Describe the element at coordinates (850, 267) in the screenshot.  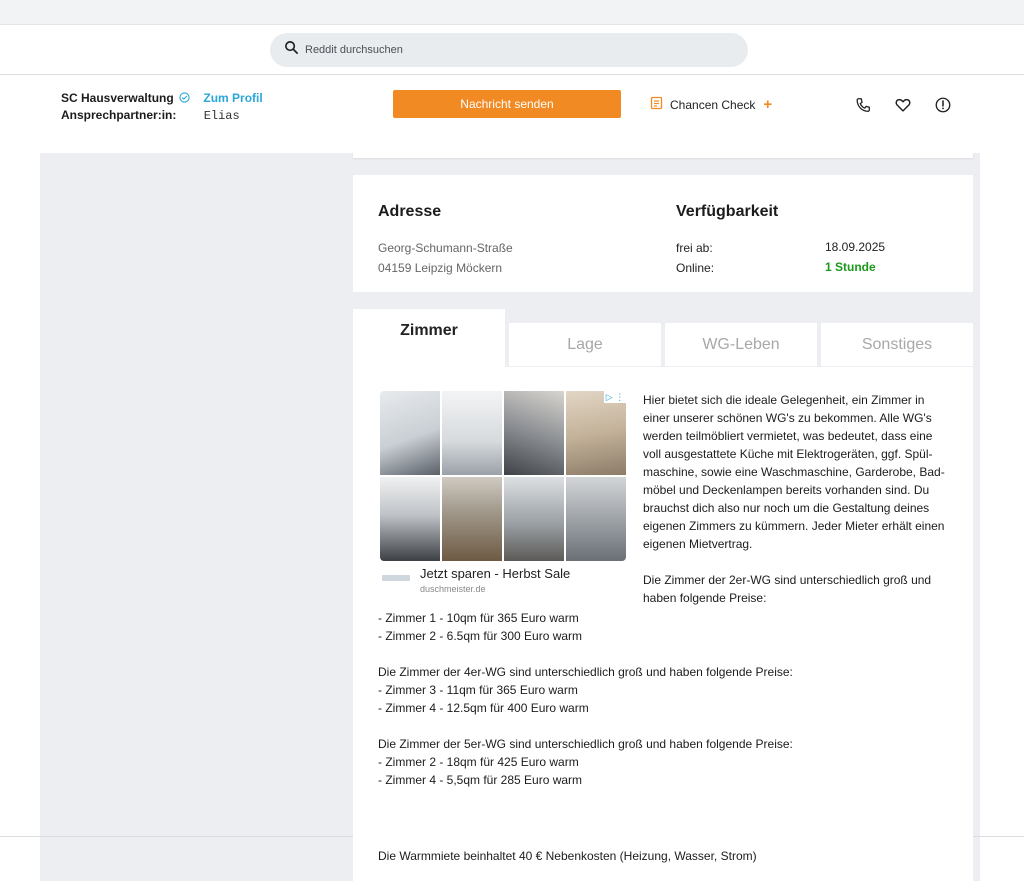
I see `online-value: 1 Stunde` at that location.